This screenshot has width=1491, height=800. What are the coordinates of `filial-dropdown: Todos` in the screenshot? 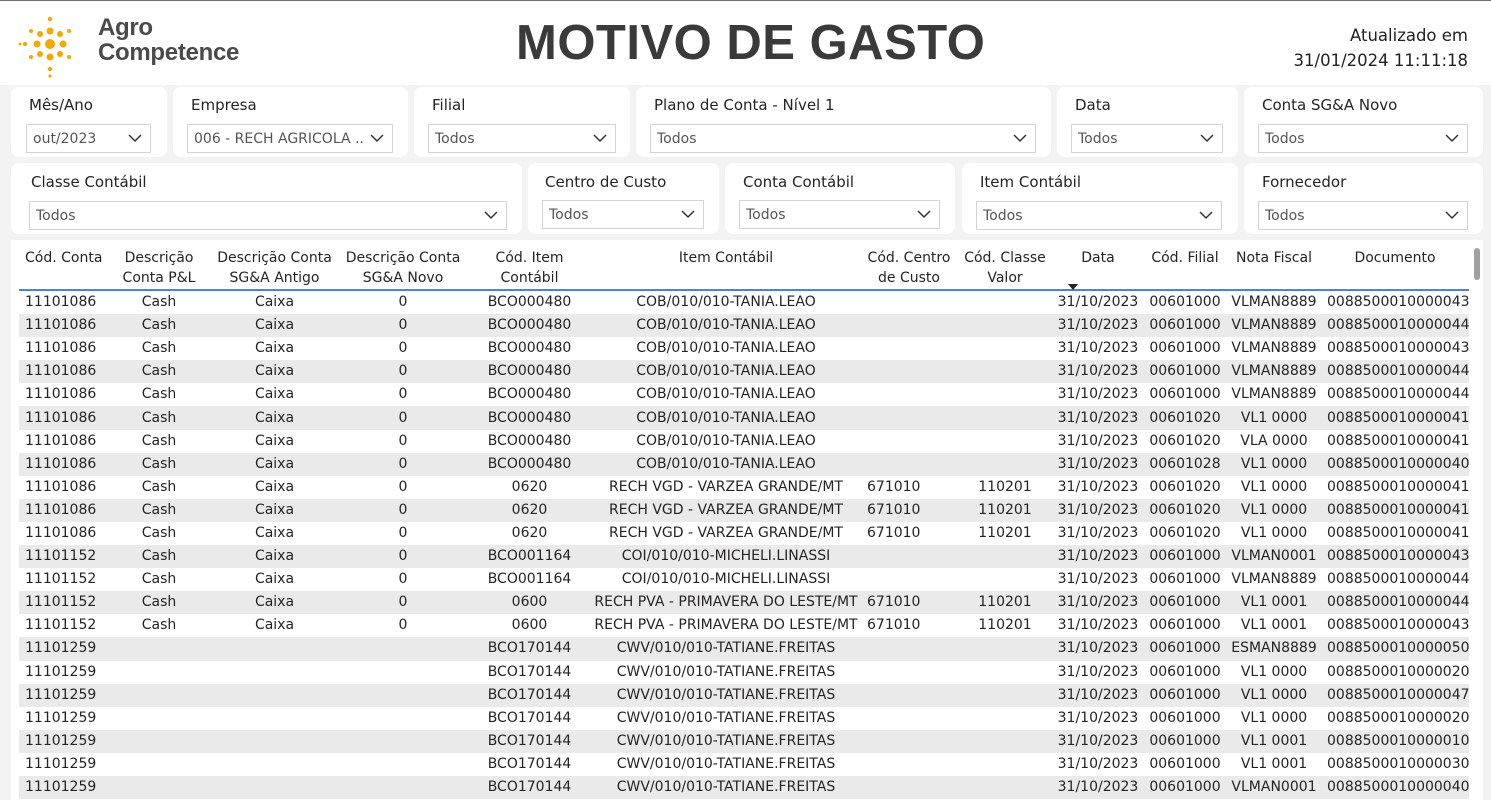 It's located at (522, 138).